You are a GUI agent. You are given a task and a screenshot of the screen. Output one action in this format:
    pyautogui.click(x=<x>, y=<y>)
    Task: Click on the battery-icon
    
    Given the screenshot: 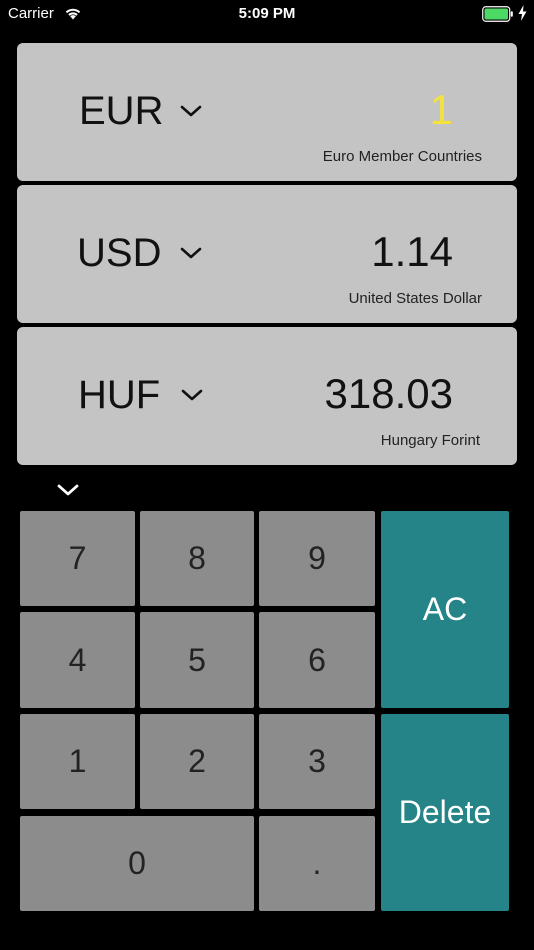 What is the action you would take?
    pyautogui.click(x=497, y=14)
    